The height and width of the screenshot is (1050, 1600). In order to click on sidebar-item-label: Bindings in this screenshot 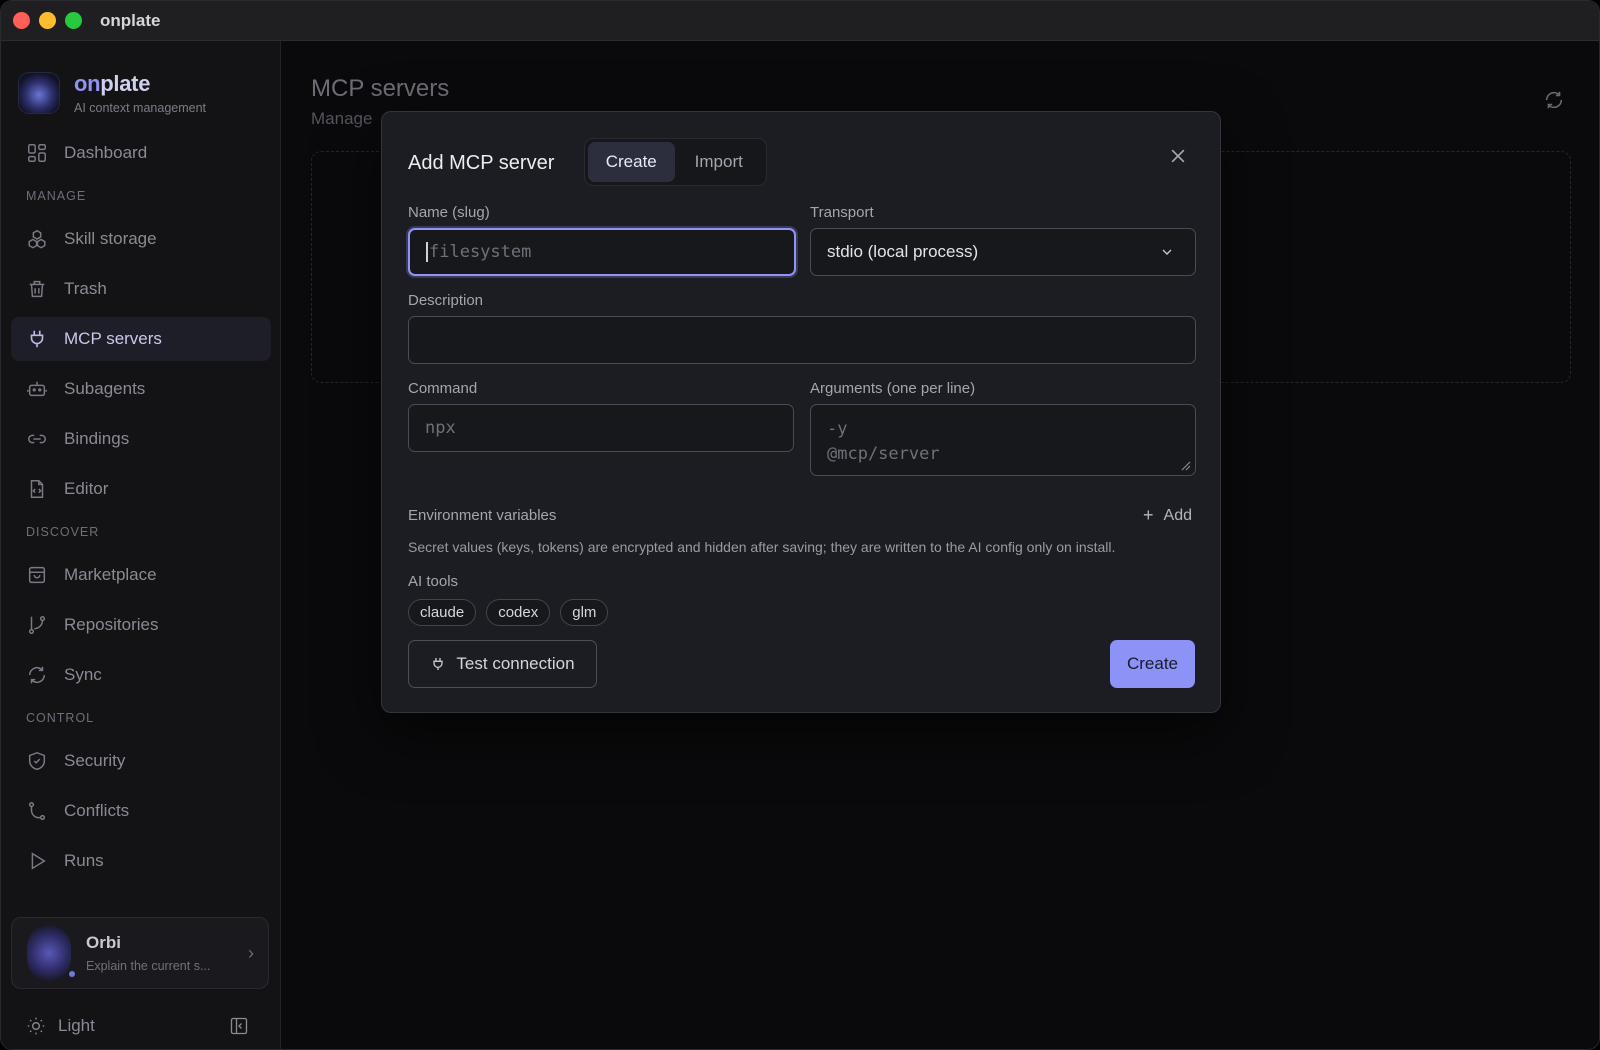, I will do `click(97, 438)`.